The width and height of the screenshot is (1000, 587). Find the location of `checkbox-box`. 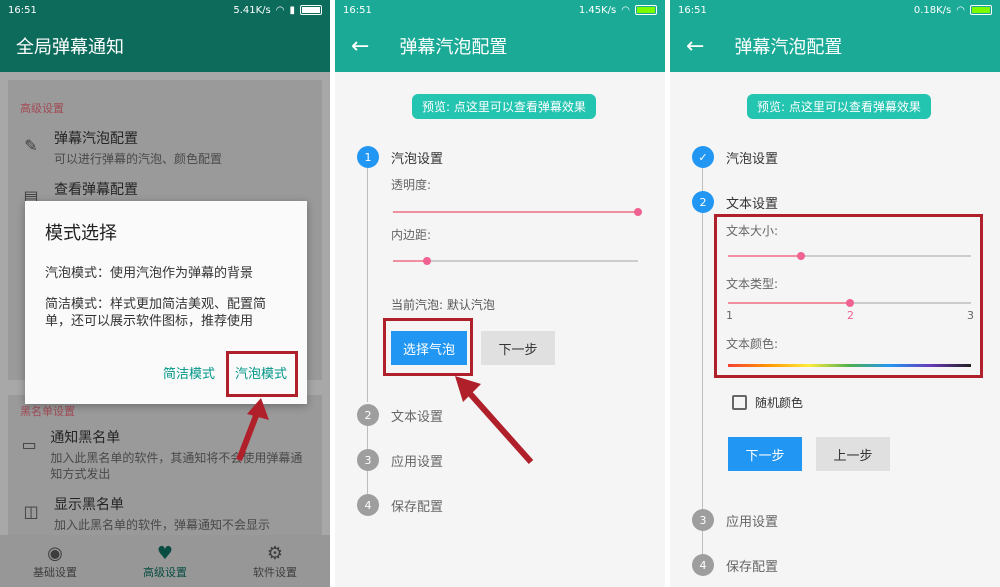

checkbox-box is located at coordinates (739, 402).